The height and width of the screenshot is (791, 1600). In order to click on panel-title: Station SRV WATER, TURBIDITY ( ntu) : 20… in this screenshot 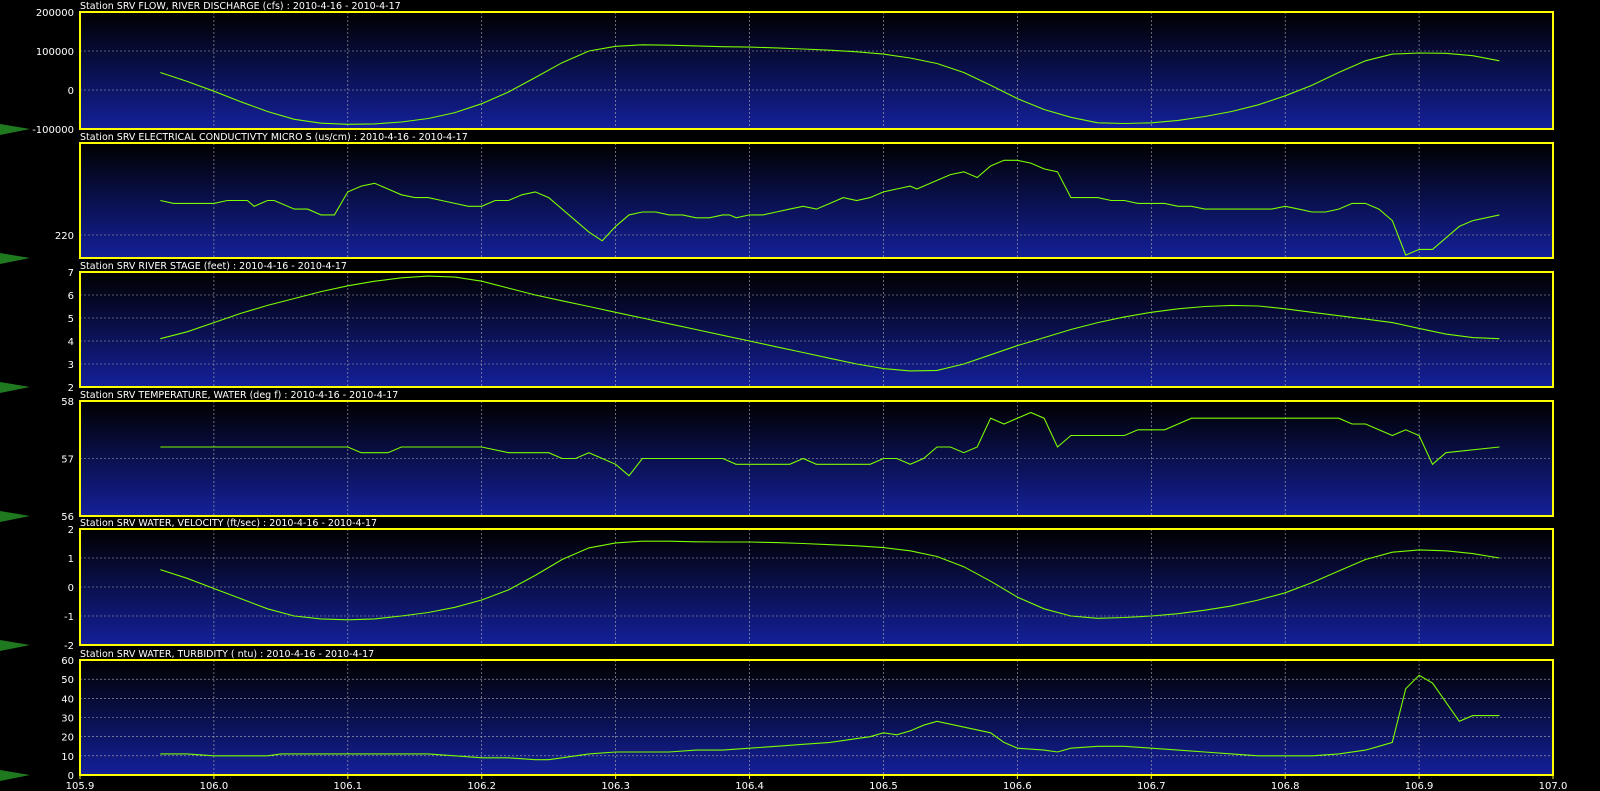, I will do `click(227, 654)`.